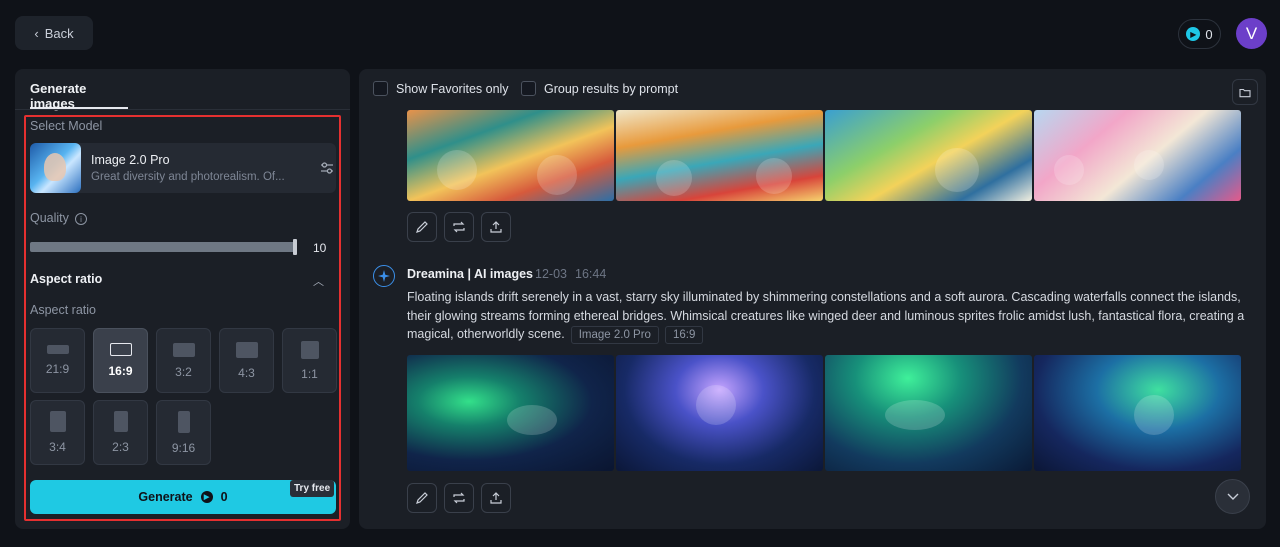 This screenshot has height=547, width=1280. I want to click on back-label: Back, so click(59, 33).